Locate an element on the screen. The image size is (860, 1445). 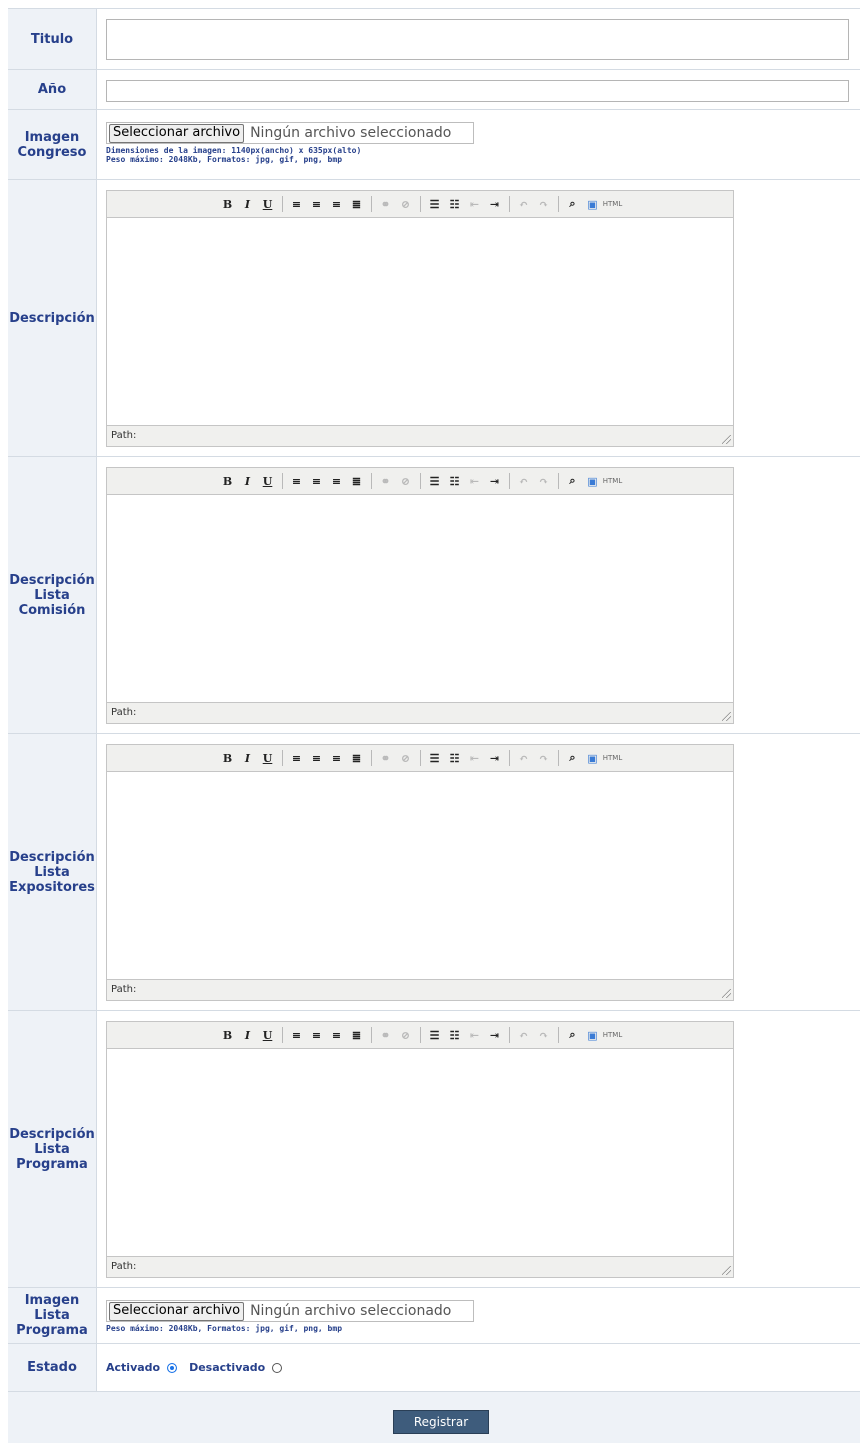
activado-radio is located at coordinates (172, 1367).